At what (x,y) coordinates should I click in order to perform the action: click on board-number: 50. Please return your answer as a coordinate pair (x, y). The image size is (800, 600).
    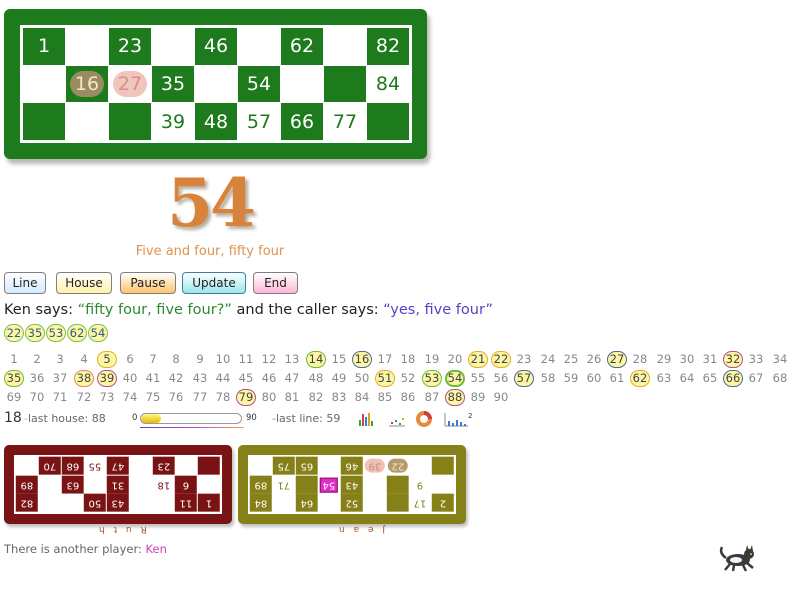
    Looking at the image, I should click on (362, 378).